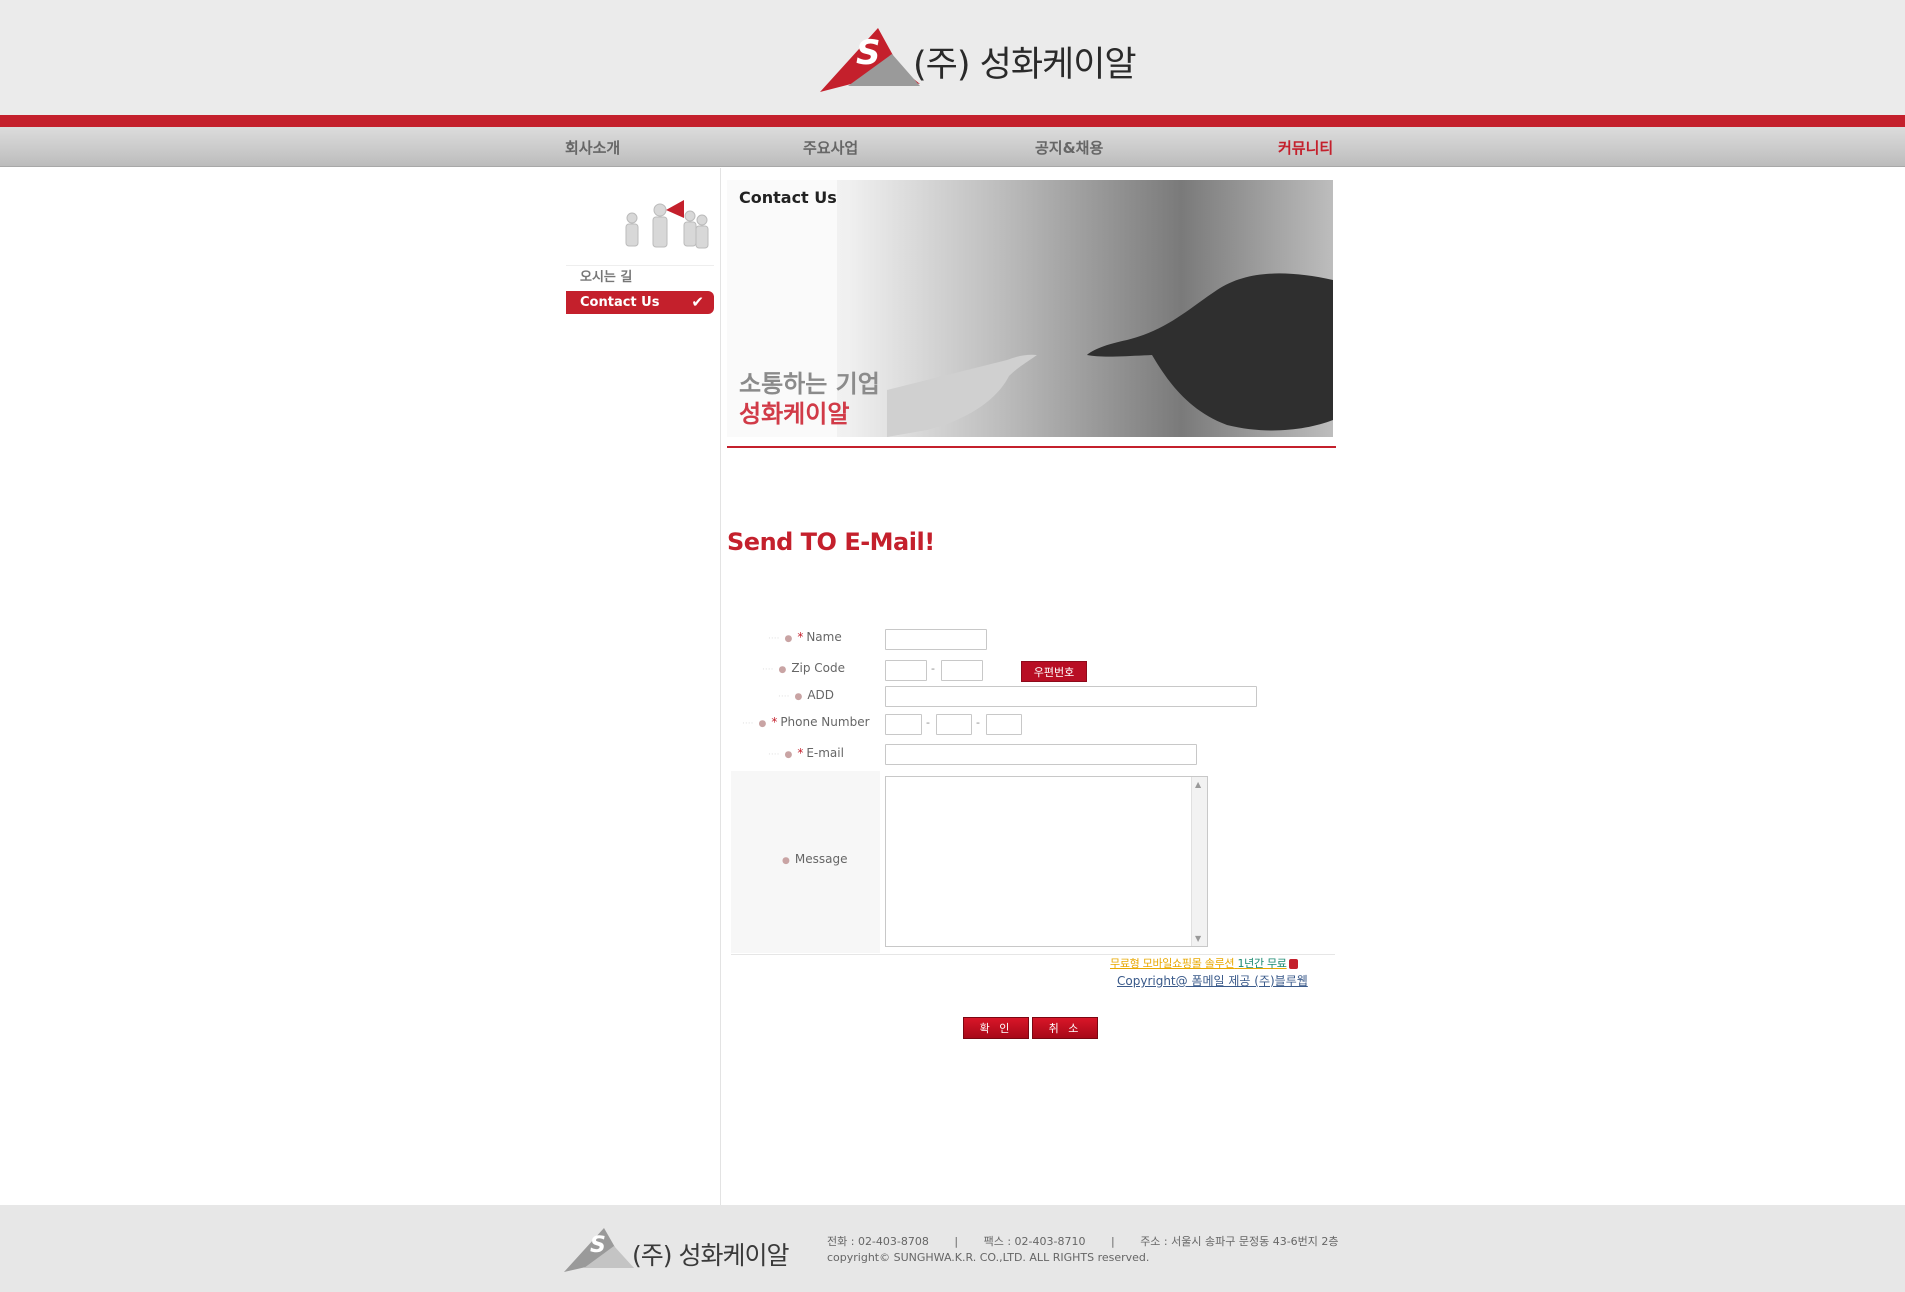 This screenshot has width=1905, height=1292. What do you see at coordinates (710, 1255) in the screenshot?
I see `footer-logo-text: (주) 성화케이알` at bounding box center [710, 1255].